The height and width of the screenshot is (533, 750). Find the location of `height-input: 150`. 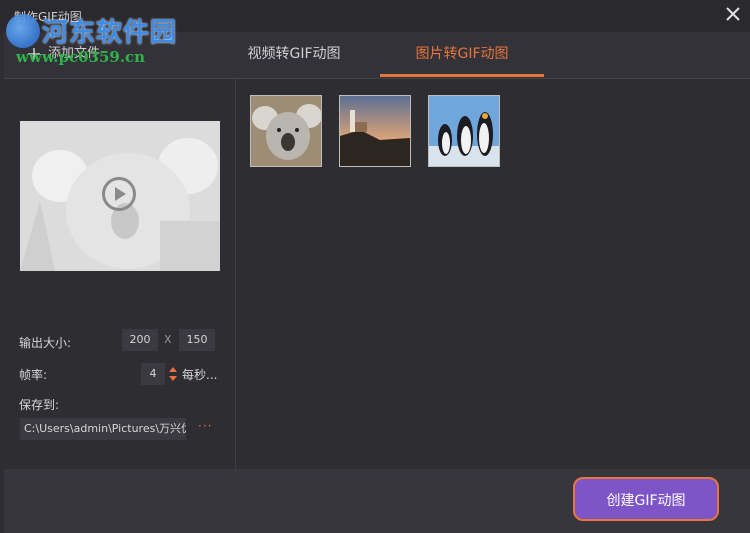

height-input: 150 is located at coordinates (197, 340).